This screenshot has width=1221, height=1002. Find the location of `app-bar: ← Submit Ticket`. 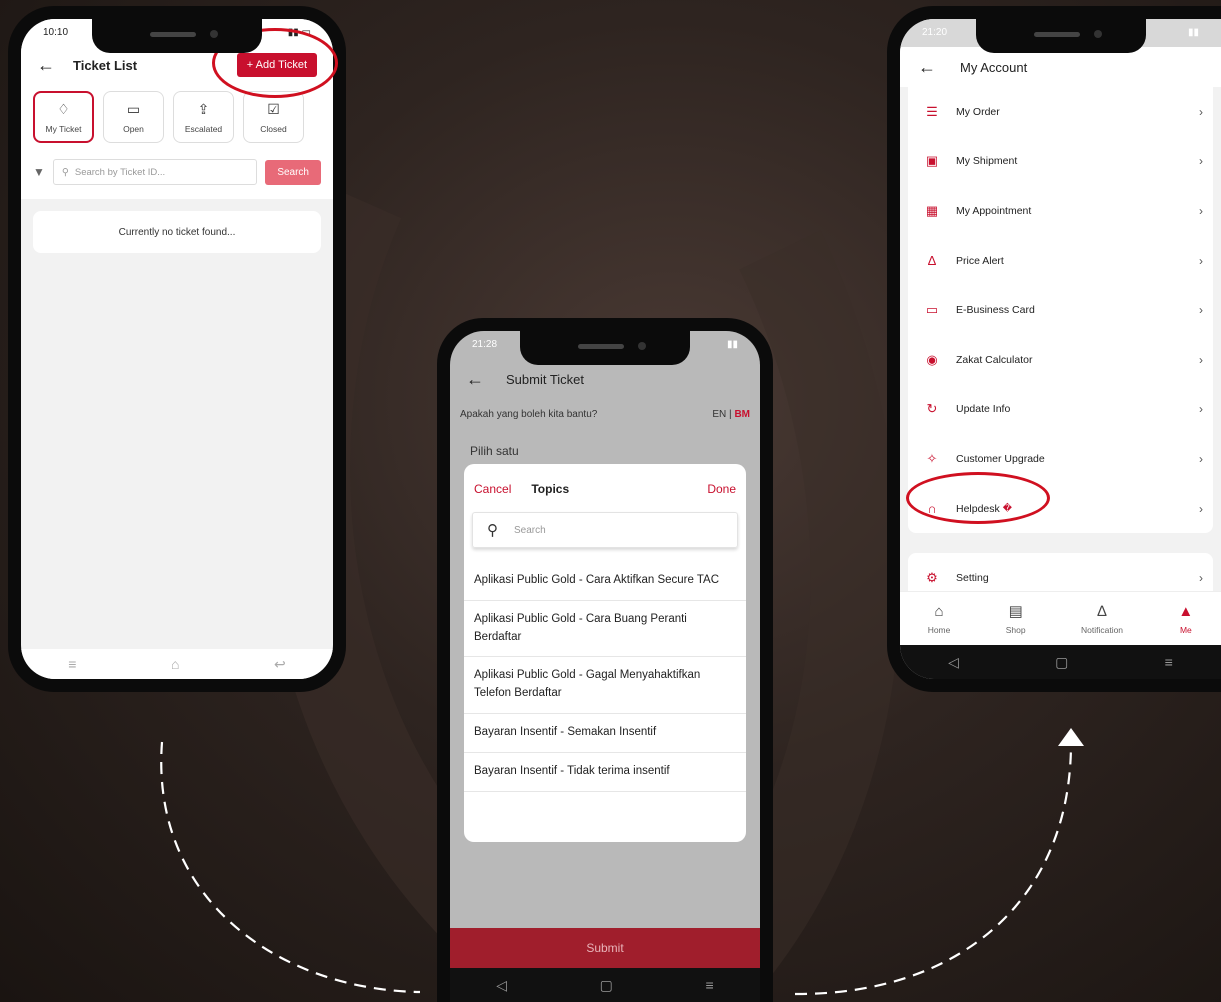

app-bar: ← Submit Ticket is located at coordinates (605, 379).